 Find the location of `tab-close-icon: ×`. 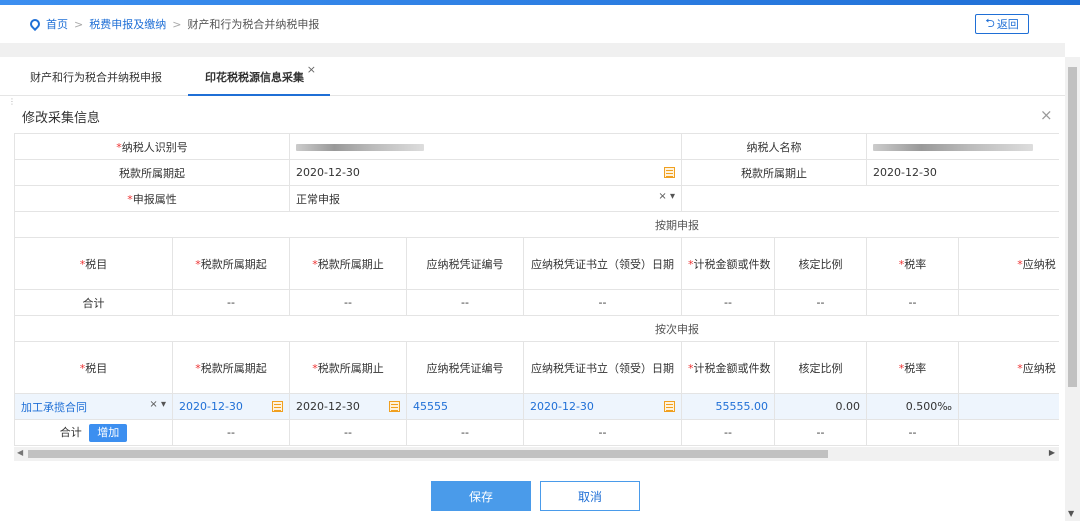

tab-close-icon: × is located at coordinates (311, 70).